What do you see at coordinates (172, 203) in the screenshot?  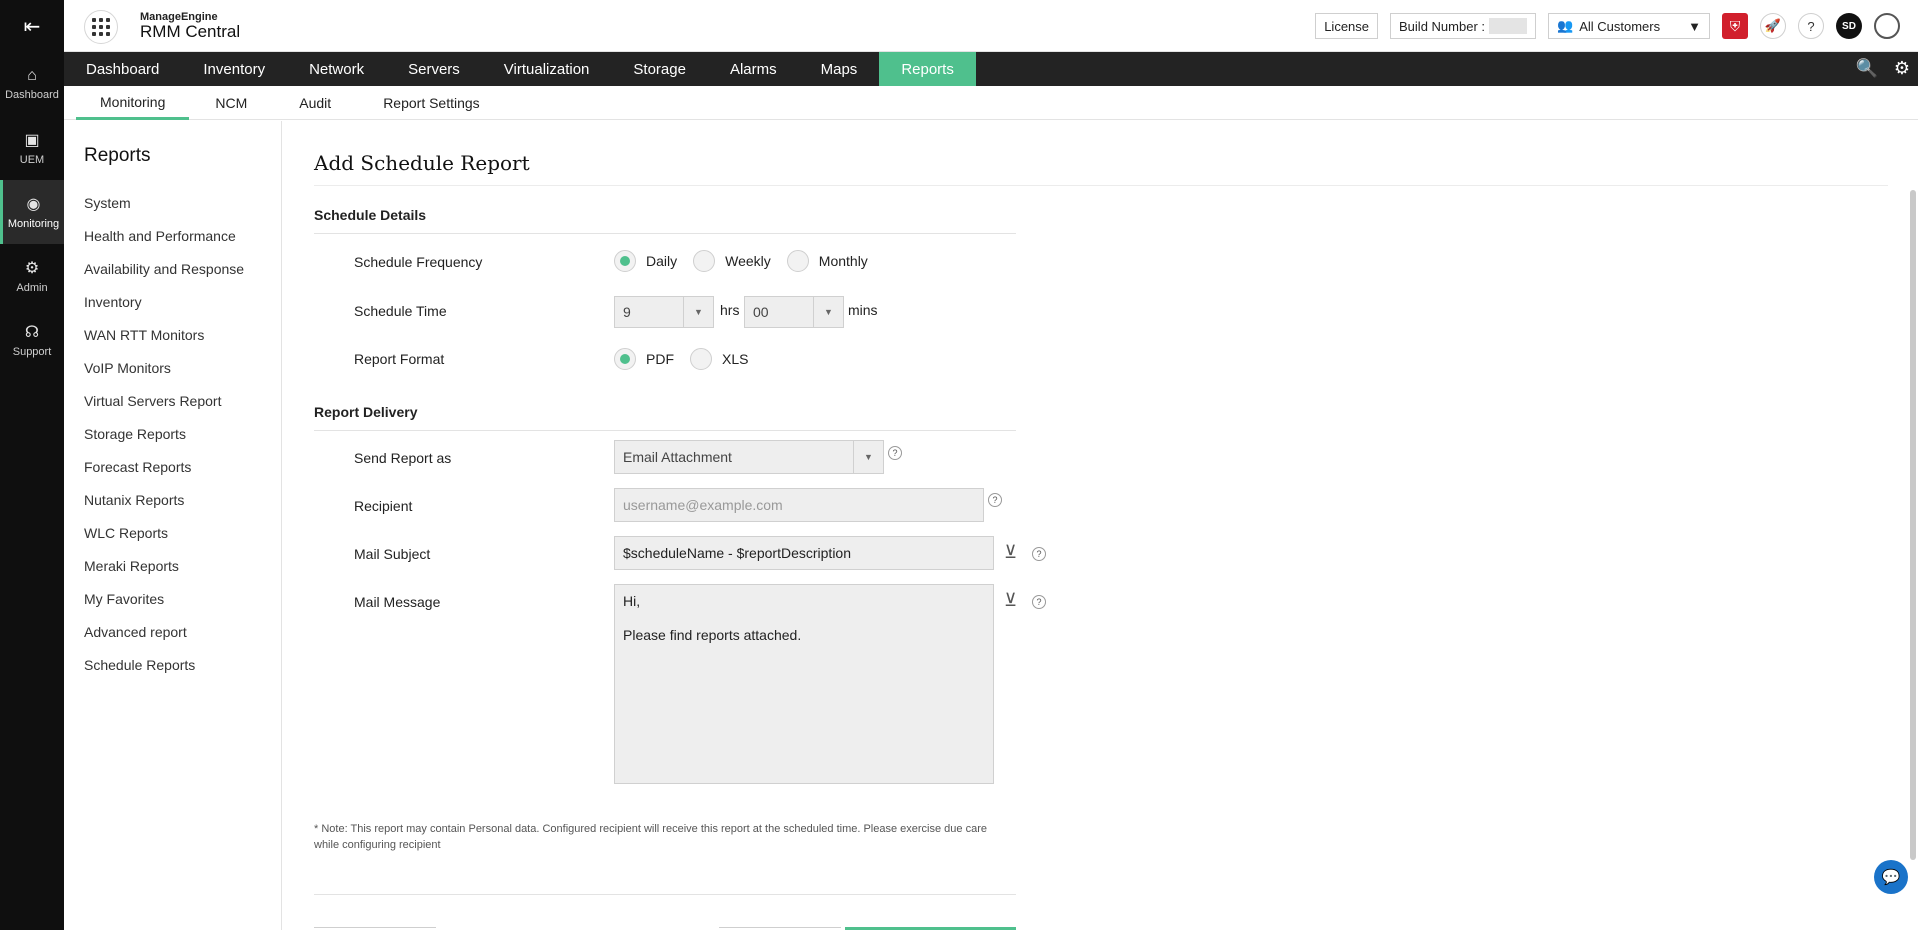 I see `sidebar-item-system: System` at bounding box center [172, 203].